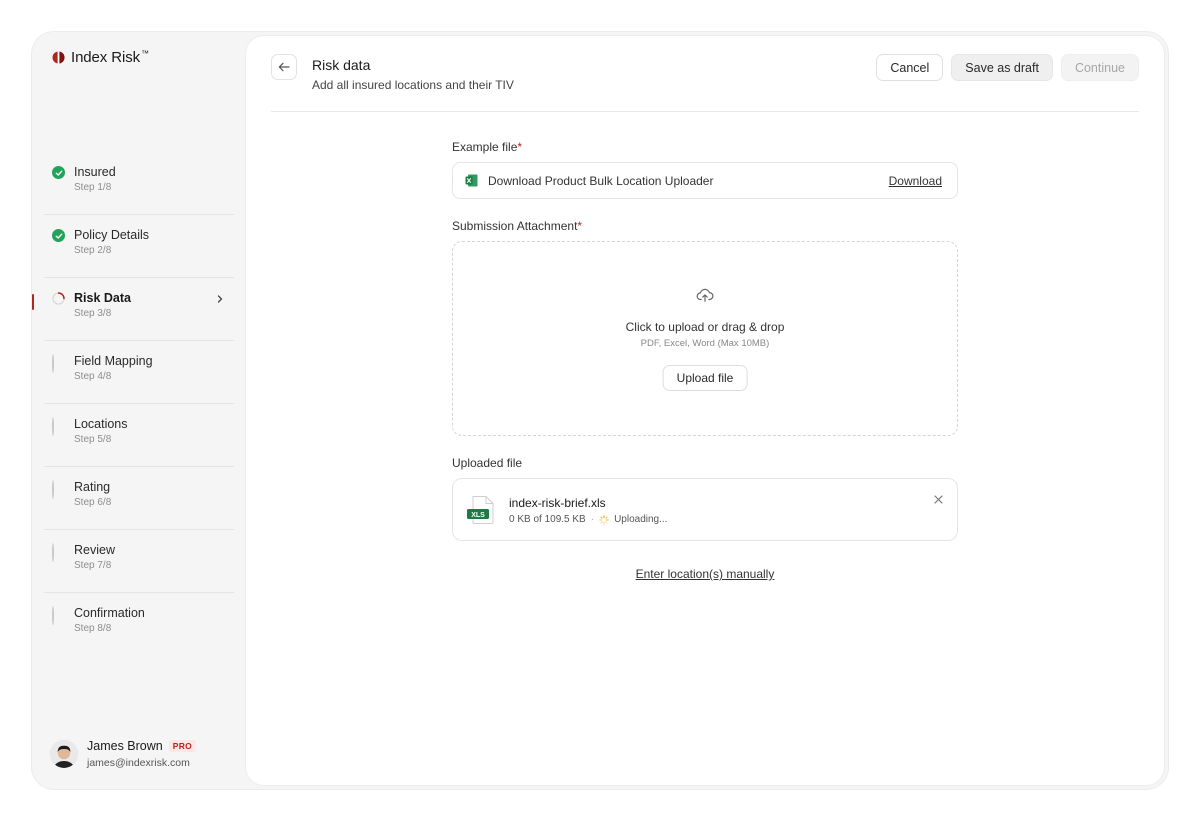 The image size is (1200, 821). Describe the element at coordinates (139, 435) in the screenshot. I see `step-locations: Locations Step 5/8` at that location.